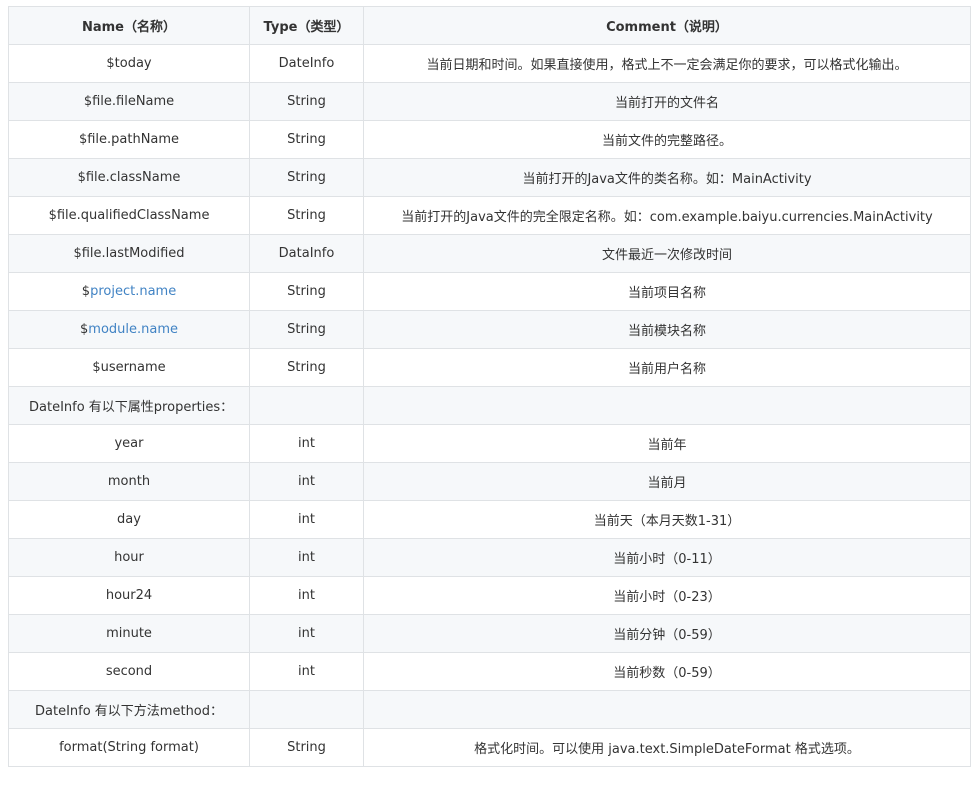 The image size is (979, 797). I want to click on header-name: Name（名称）, so click(129, 25).